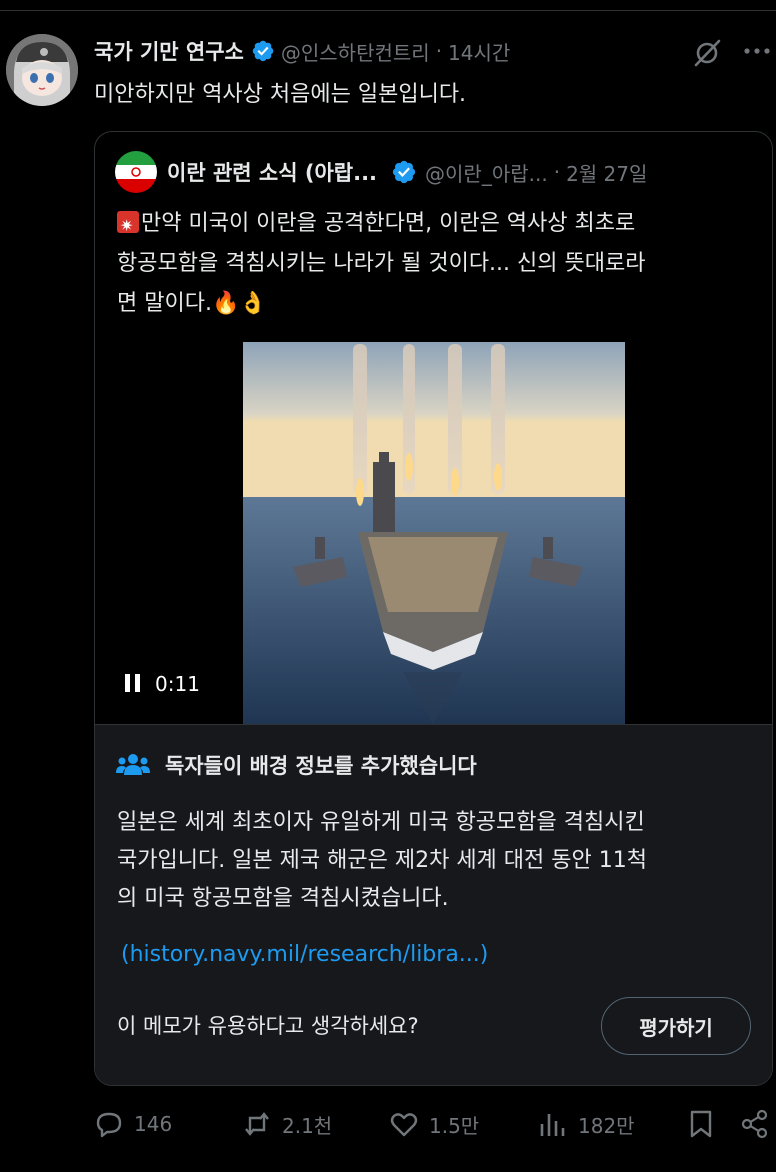  I want to click on avatar, so click(42, 70).